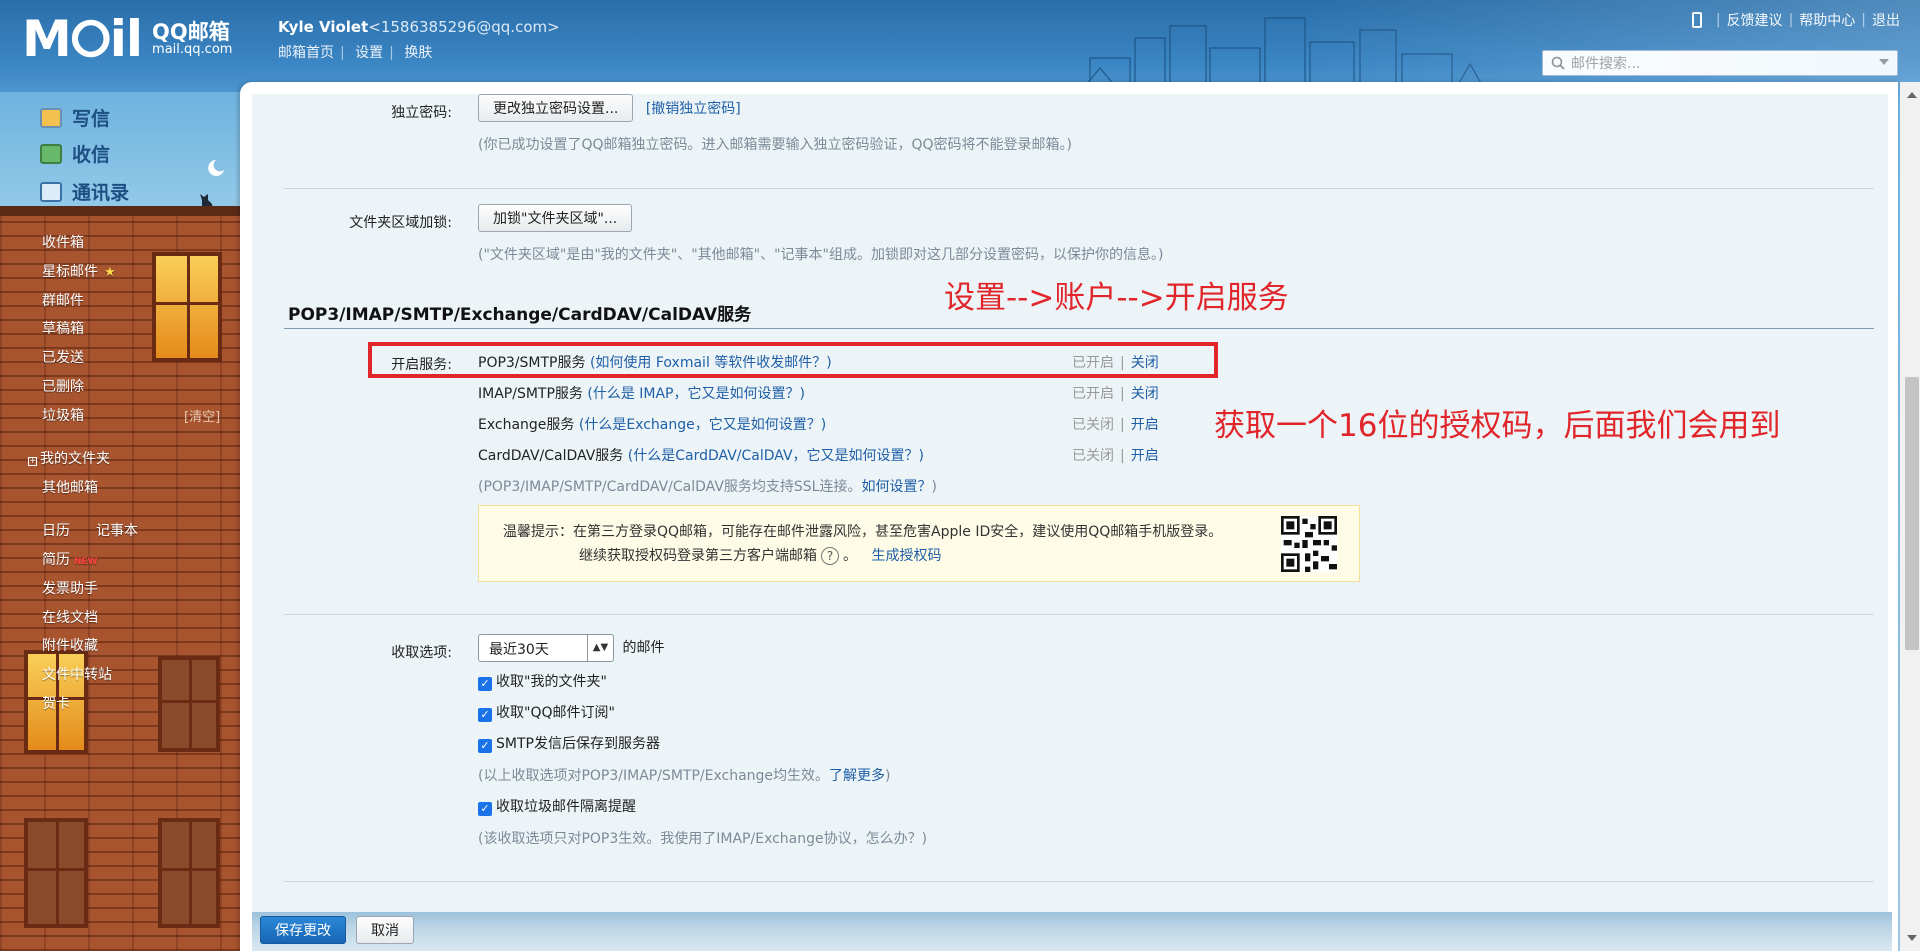 This screenshot has width=1920, height=951. What do you see at coordinates (530, 394) in the screenshot?
I see `service-name: IMAP/SMTP服务` at bounding box center [530, 394].